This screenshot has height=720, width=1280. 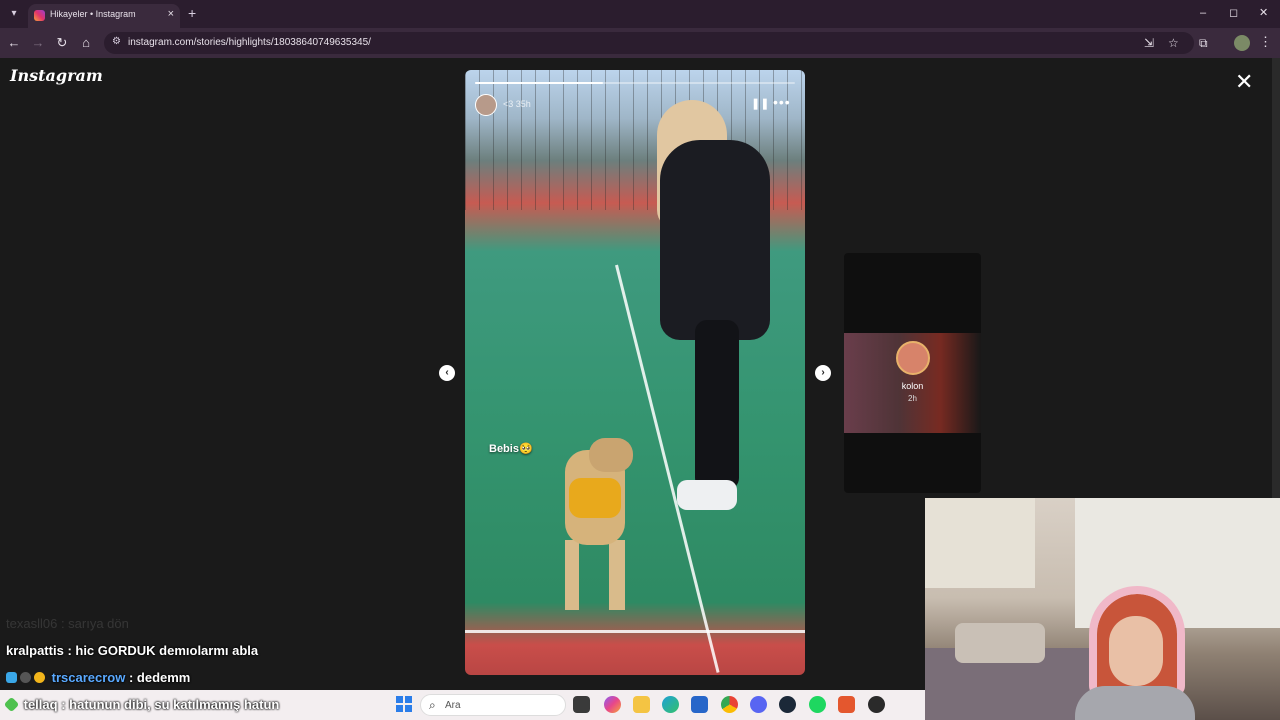 I want to click on next-preview-username: kolon, so click(x=912, y=386).